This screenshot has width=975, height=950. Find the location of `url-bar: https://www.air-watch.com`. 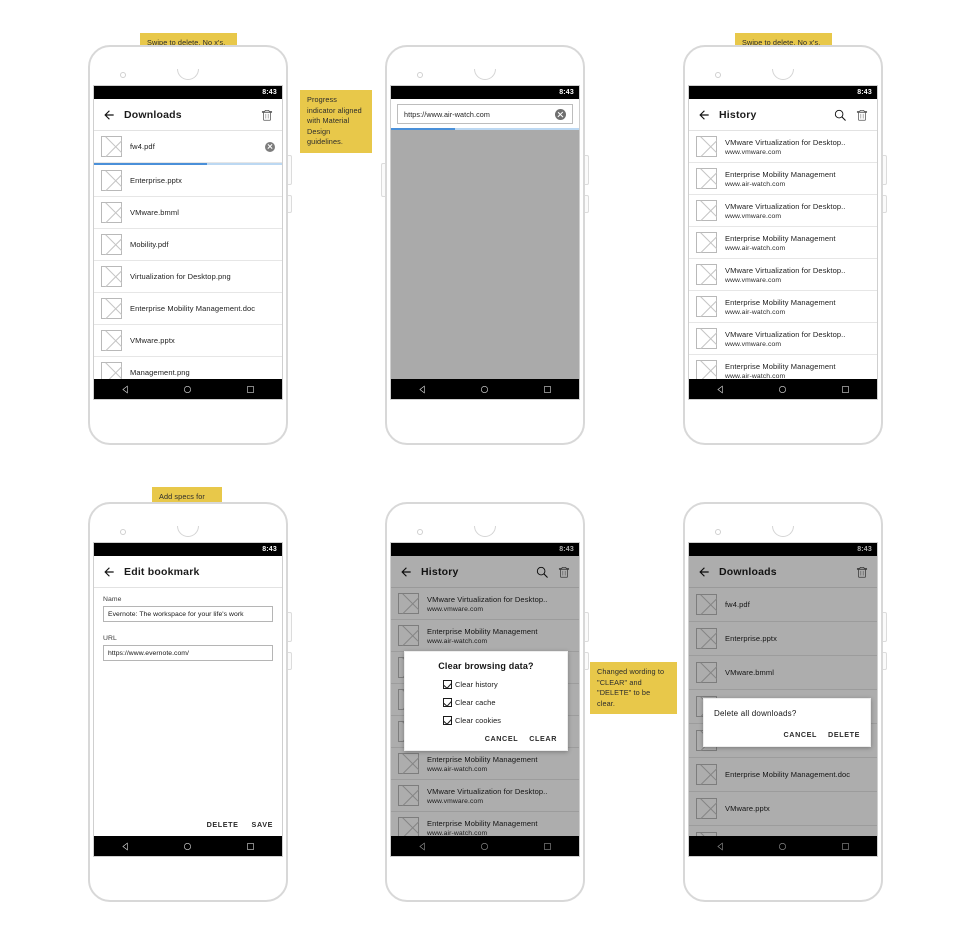

url-bar: https://www.air-watch.com is located at coordinates (485, 114).